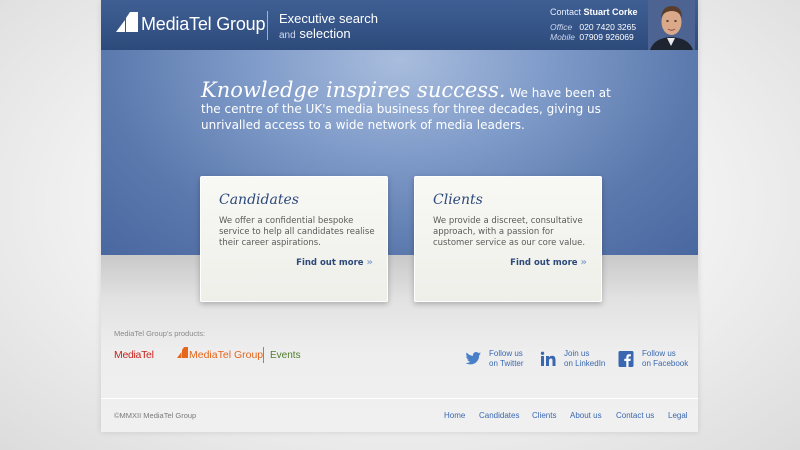  Describe the element at coordinates (263, 355) in the screenshot. I see `product-divider` at that location.